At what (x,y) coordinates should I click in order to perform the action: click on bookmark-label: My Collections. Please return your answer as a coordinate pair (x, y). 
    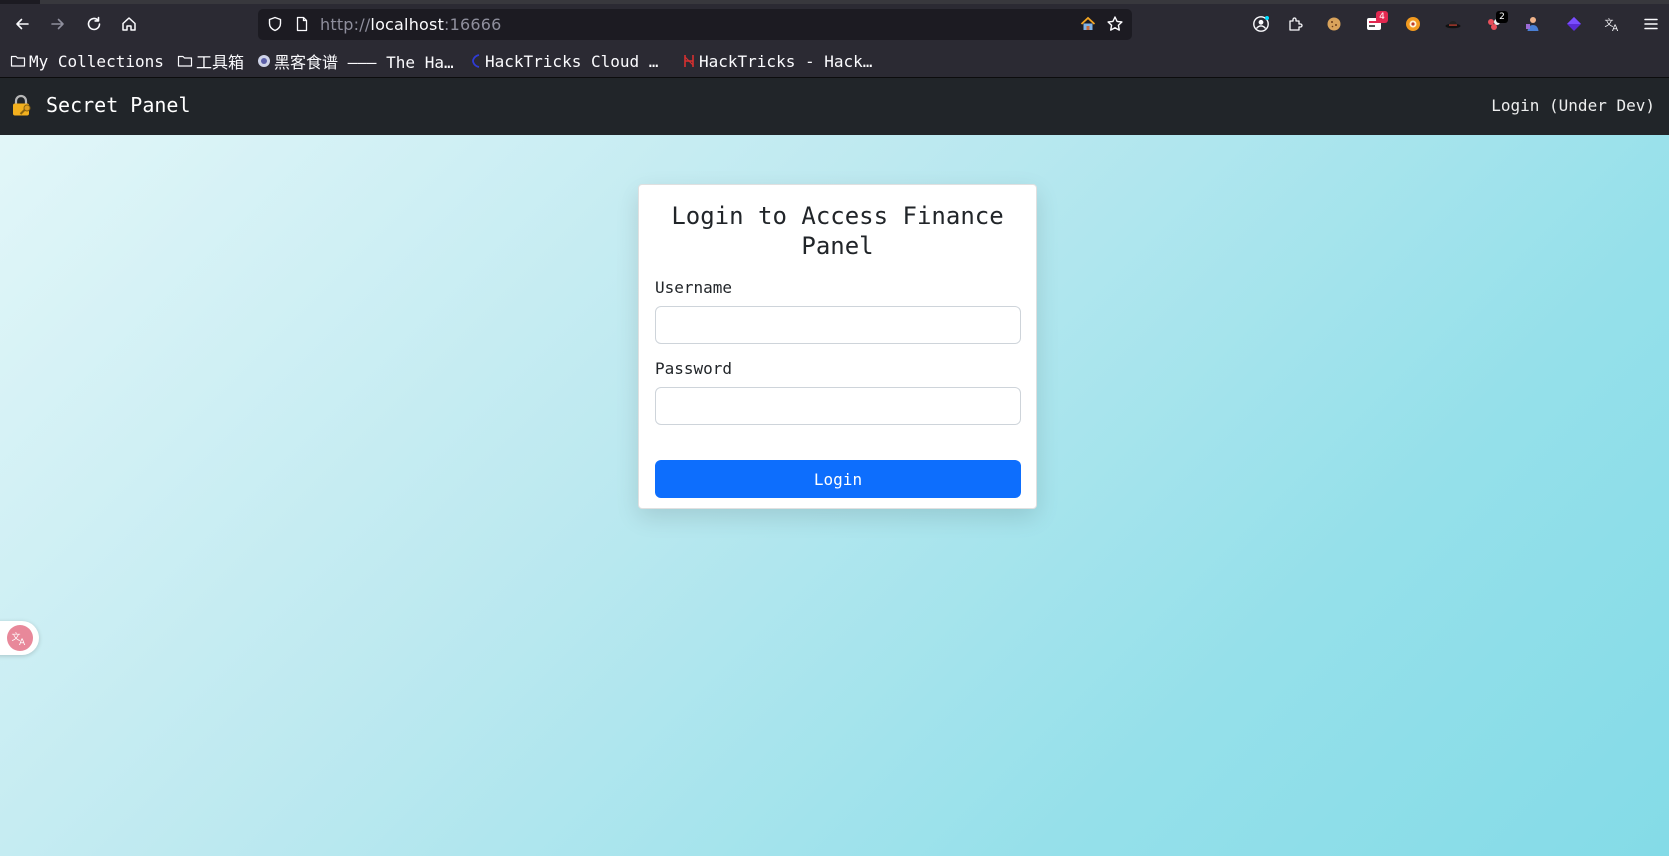
    Looking at the image, I should click on (96, 61).